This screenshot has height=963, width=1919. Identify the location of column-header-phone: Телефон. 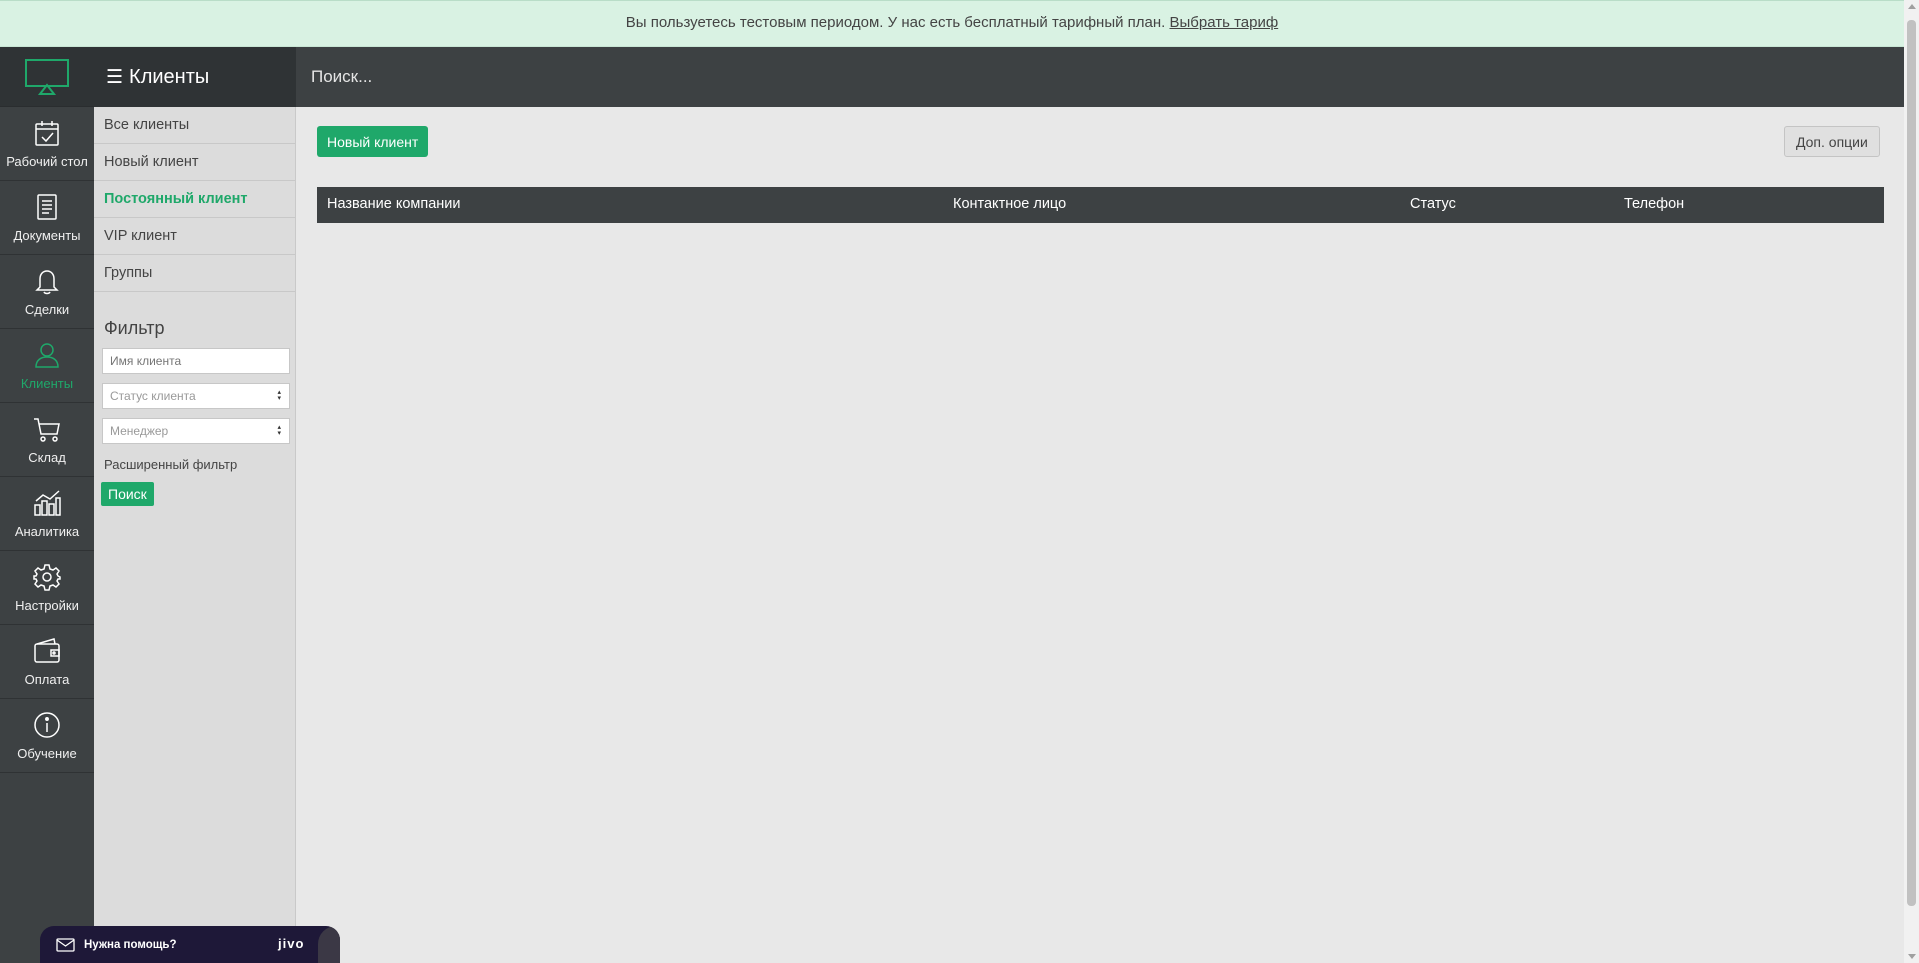
(1654, 204).